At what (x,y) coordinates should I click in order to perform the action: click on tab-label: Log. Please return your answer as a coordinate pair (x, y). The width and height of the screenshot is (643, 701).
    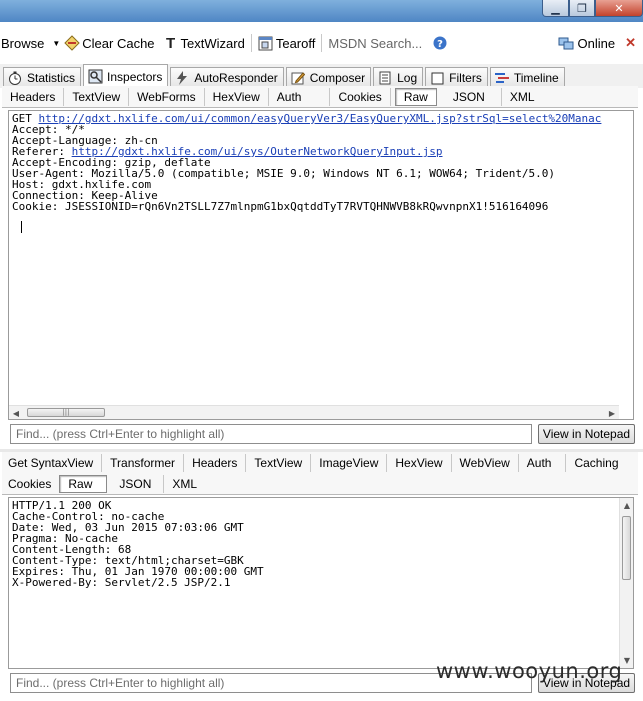
    Looking at the image, I should click on (407, 78).